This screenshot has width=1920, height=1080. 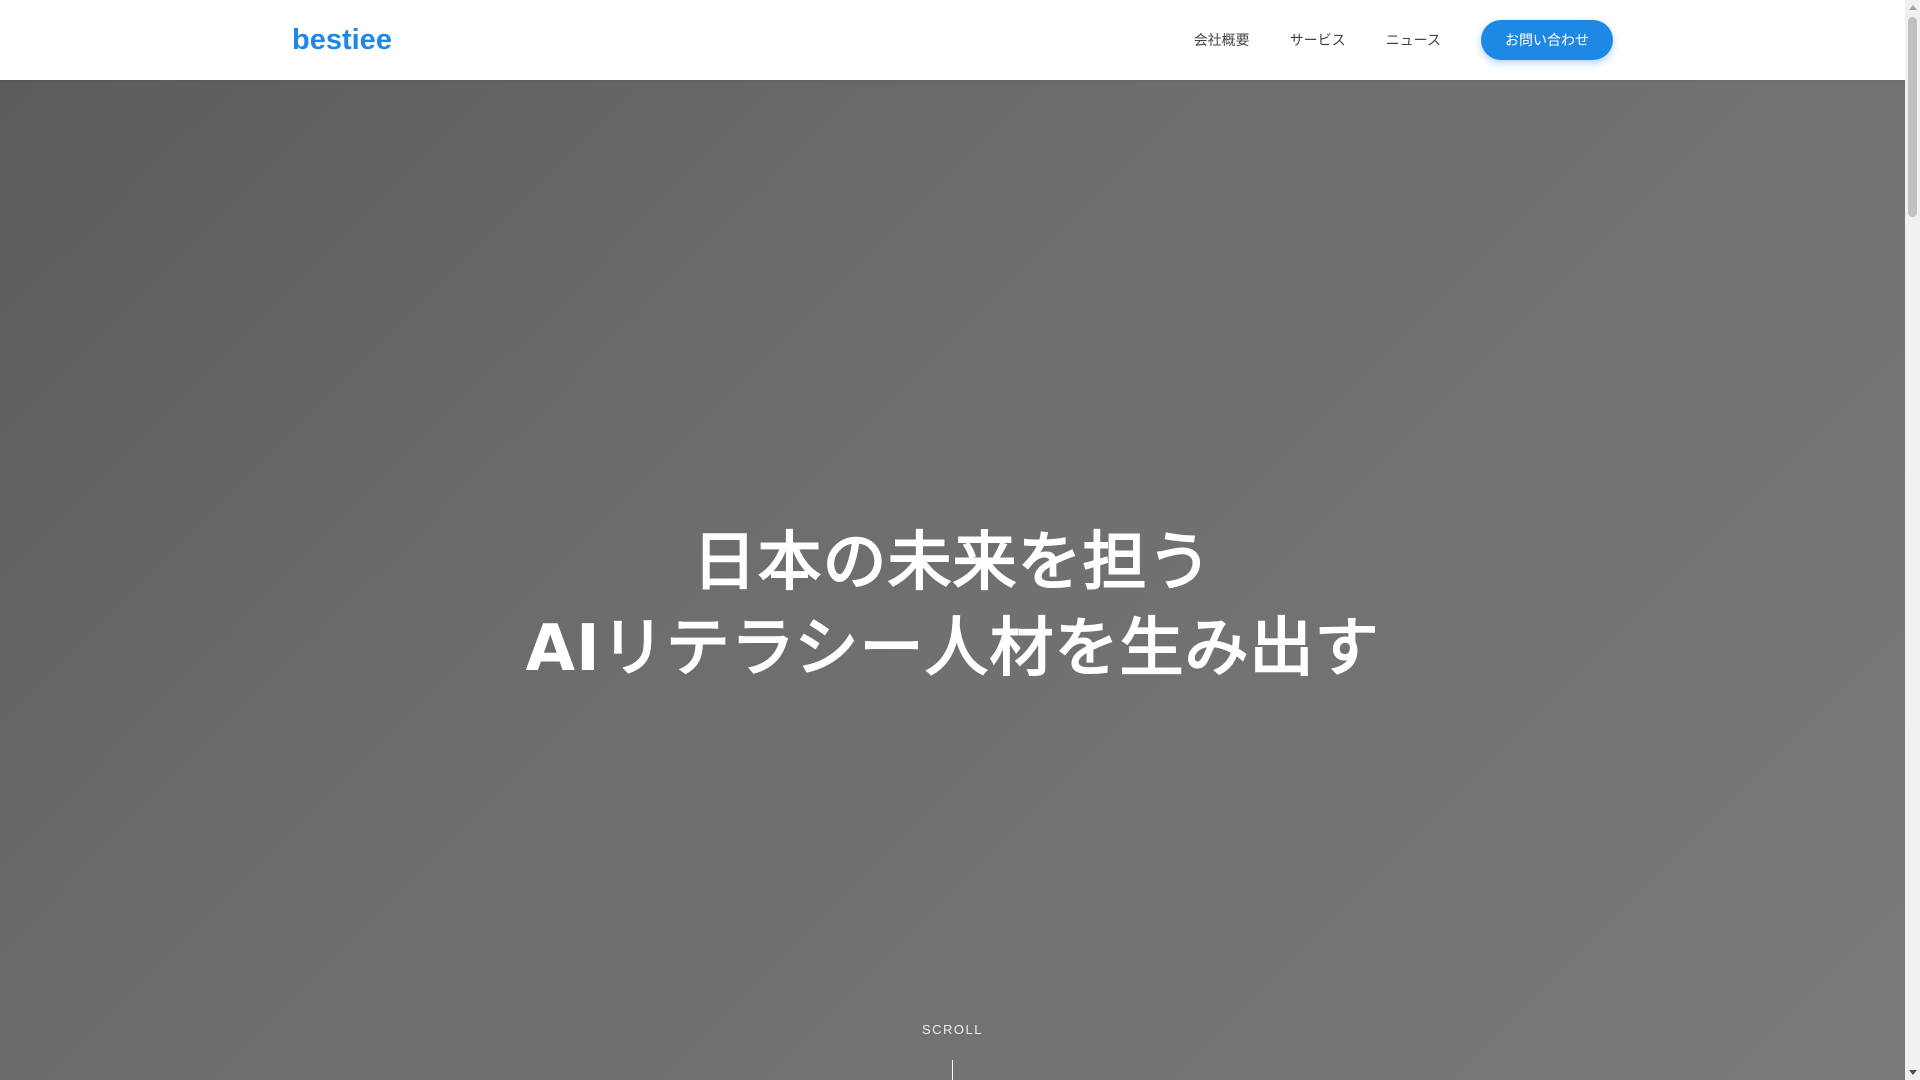 What do you see at coordinates (952, 40) in the screenshot?
I see `site-header: bestiee 会社概要 サービス ニュース お問い合わせ` at bounding box center [952, 40].